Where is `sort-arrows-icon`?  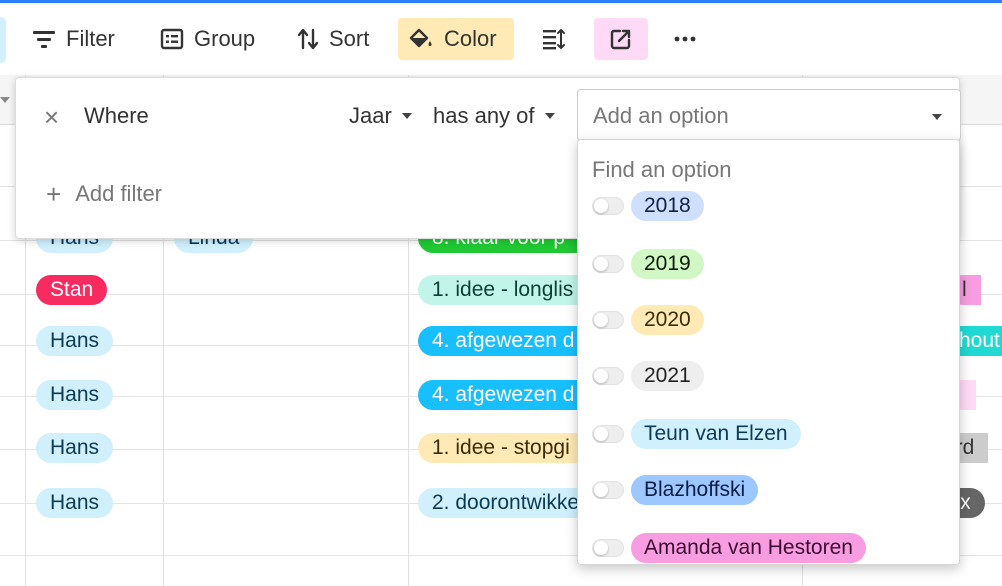
sort-arrows-icon is located at coordinates (308, 39).